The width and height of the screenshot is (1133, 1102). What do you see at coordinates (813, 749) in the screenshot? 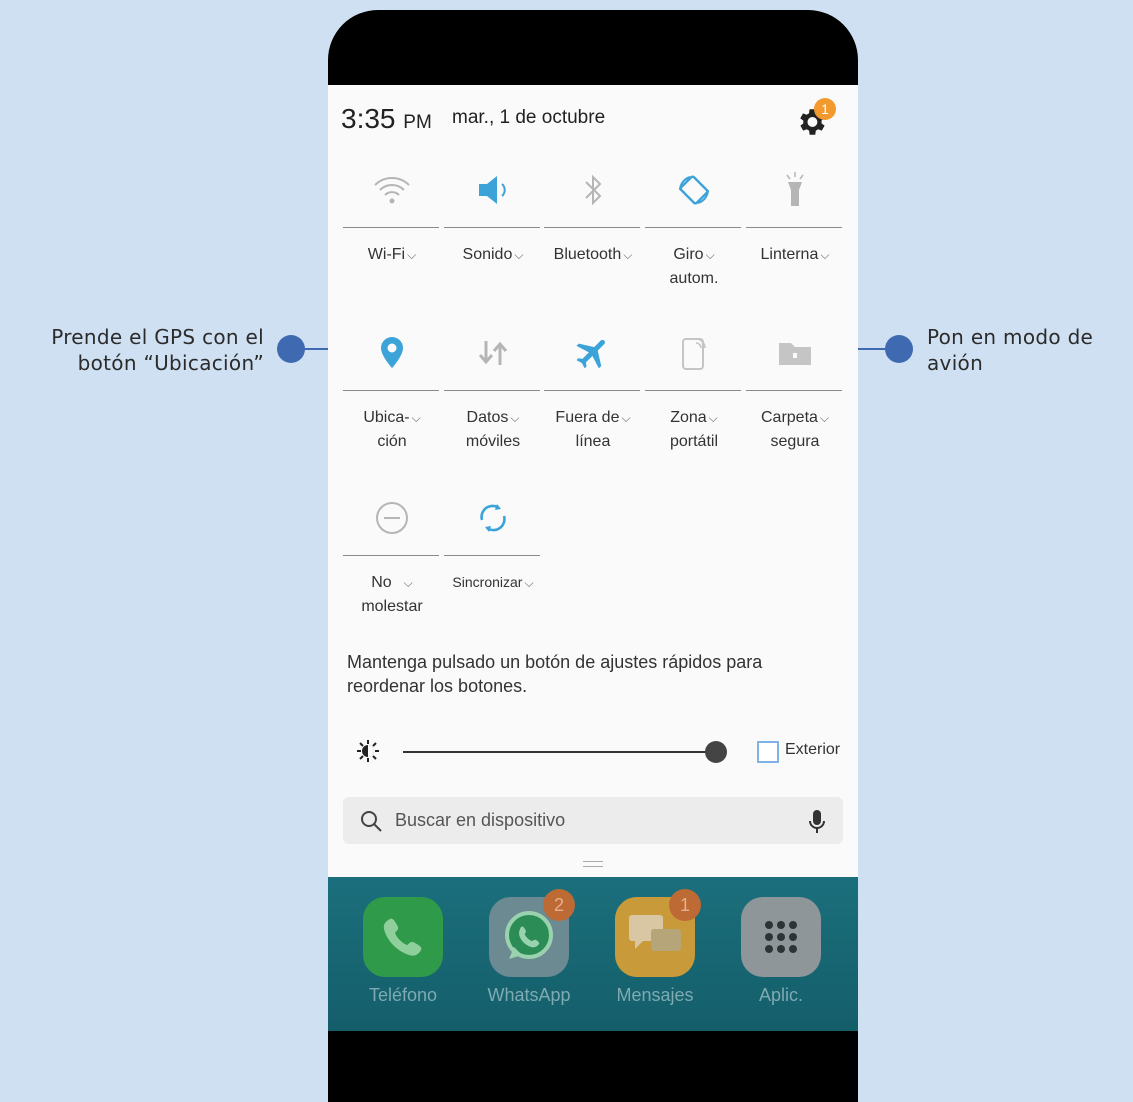
I see `outdoor-label: Exterior` at bounding box center [813, 749].